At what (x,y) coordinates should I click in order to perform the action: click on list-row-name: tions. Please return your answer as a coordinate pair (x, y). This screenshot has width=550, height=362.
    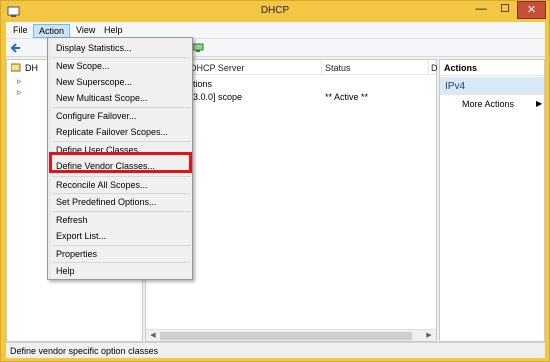
    Looking at the image, I should click on (202, 84).